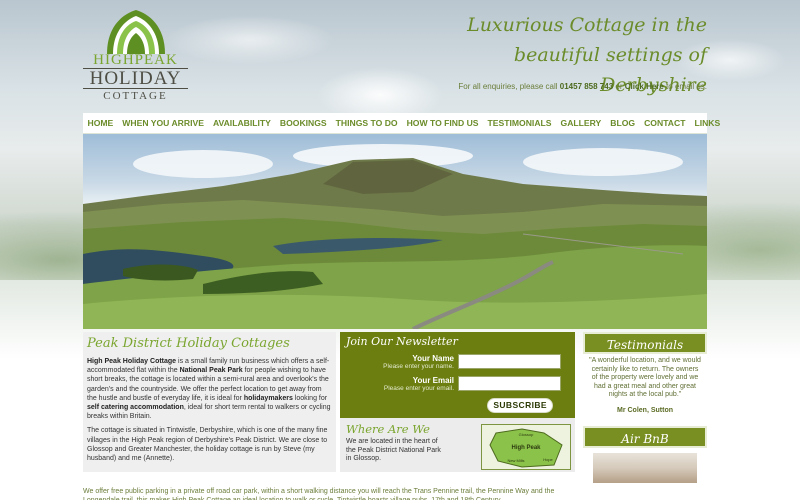  I want to click on airbnb-photo, so click(645, 468).